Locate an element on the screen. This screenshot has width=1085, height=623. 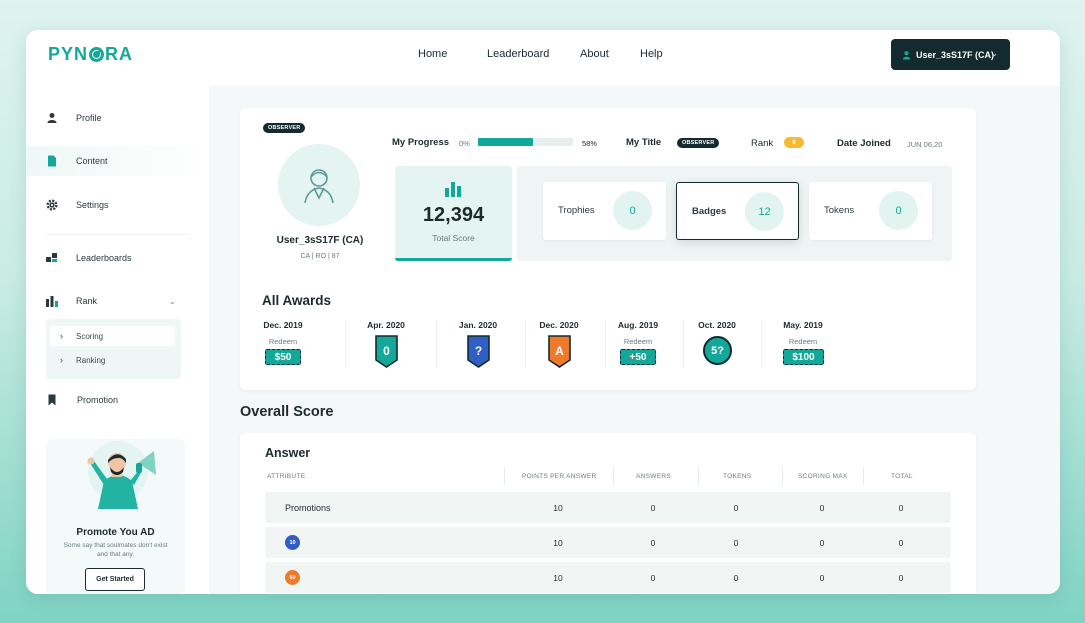
progress-min: 0% is located at coordinates (464, 143).